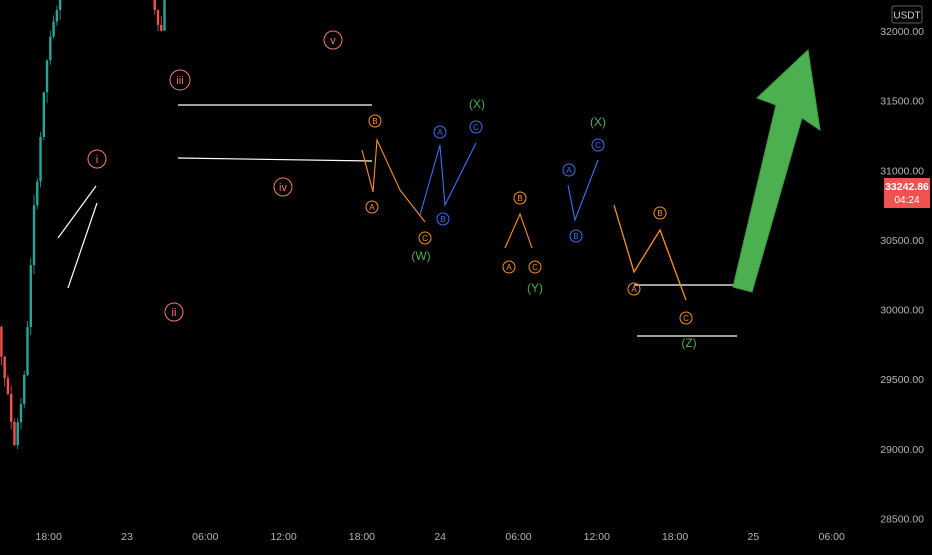  Describe the element at coordinates (179, 81) in the screenshot. I see `wave-label-iii: iii` at that location.